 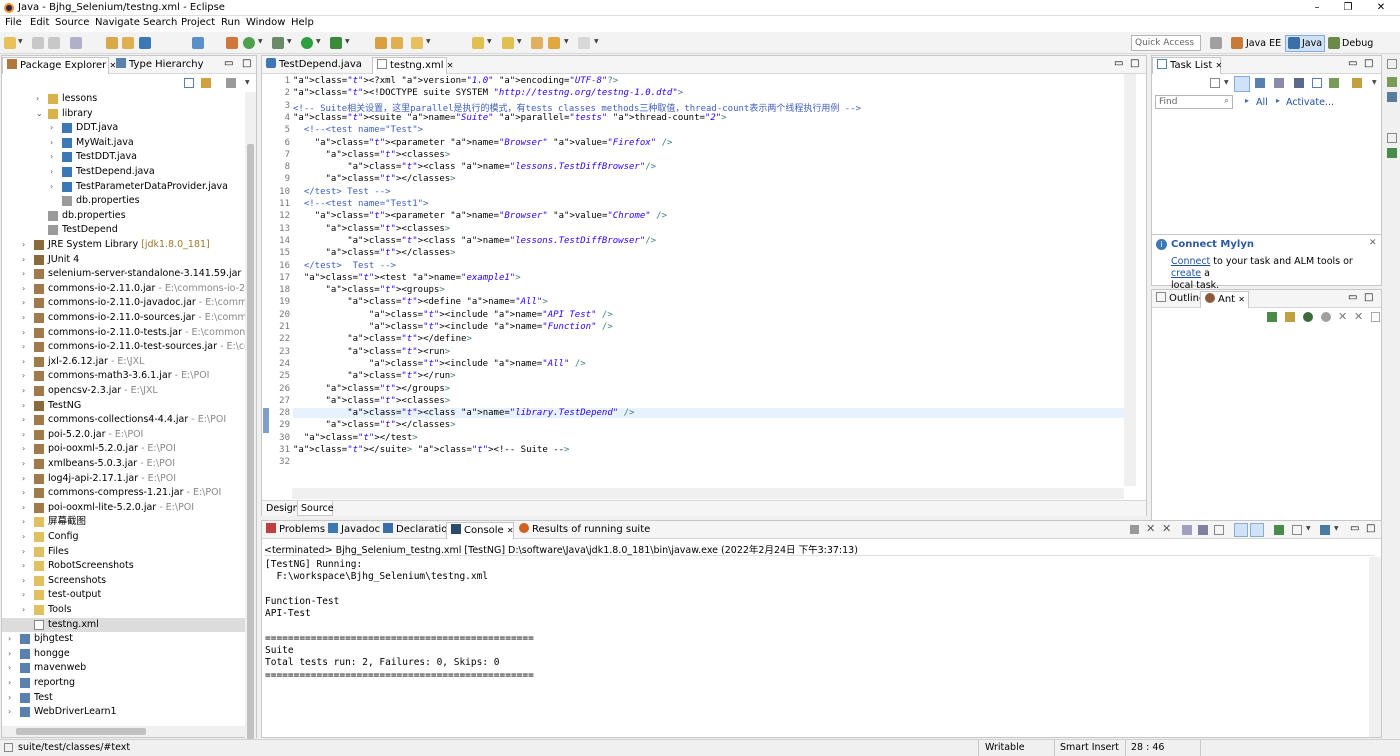 I want to click on tab-problems: Problems, so click(x=295, y=530).